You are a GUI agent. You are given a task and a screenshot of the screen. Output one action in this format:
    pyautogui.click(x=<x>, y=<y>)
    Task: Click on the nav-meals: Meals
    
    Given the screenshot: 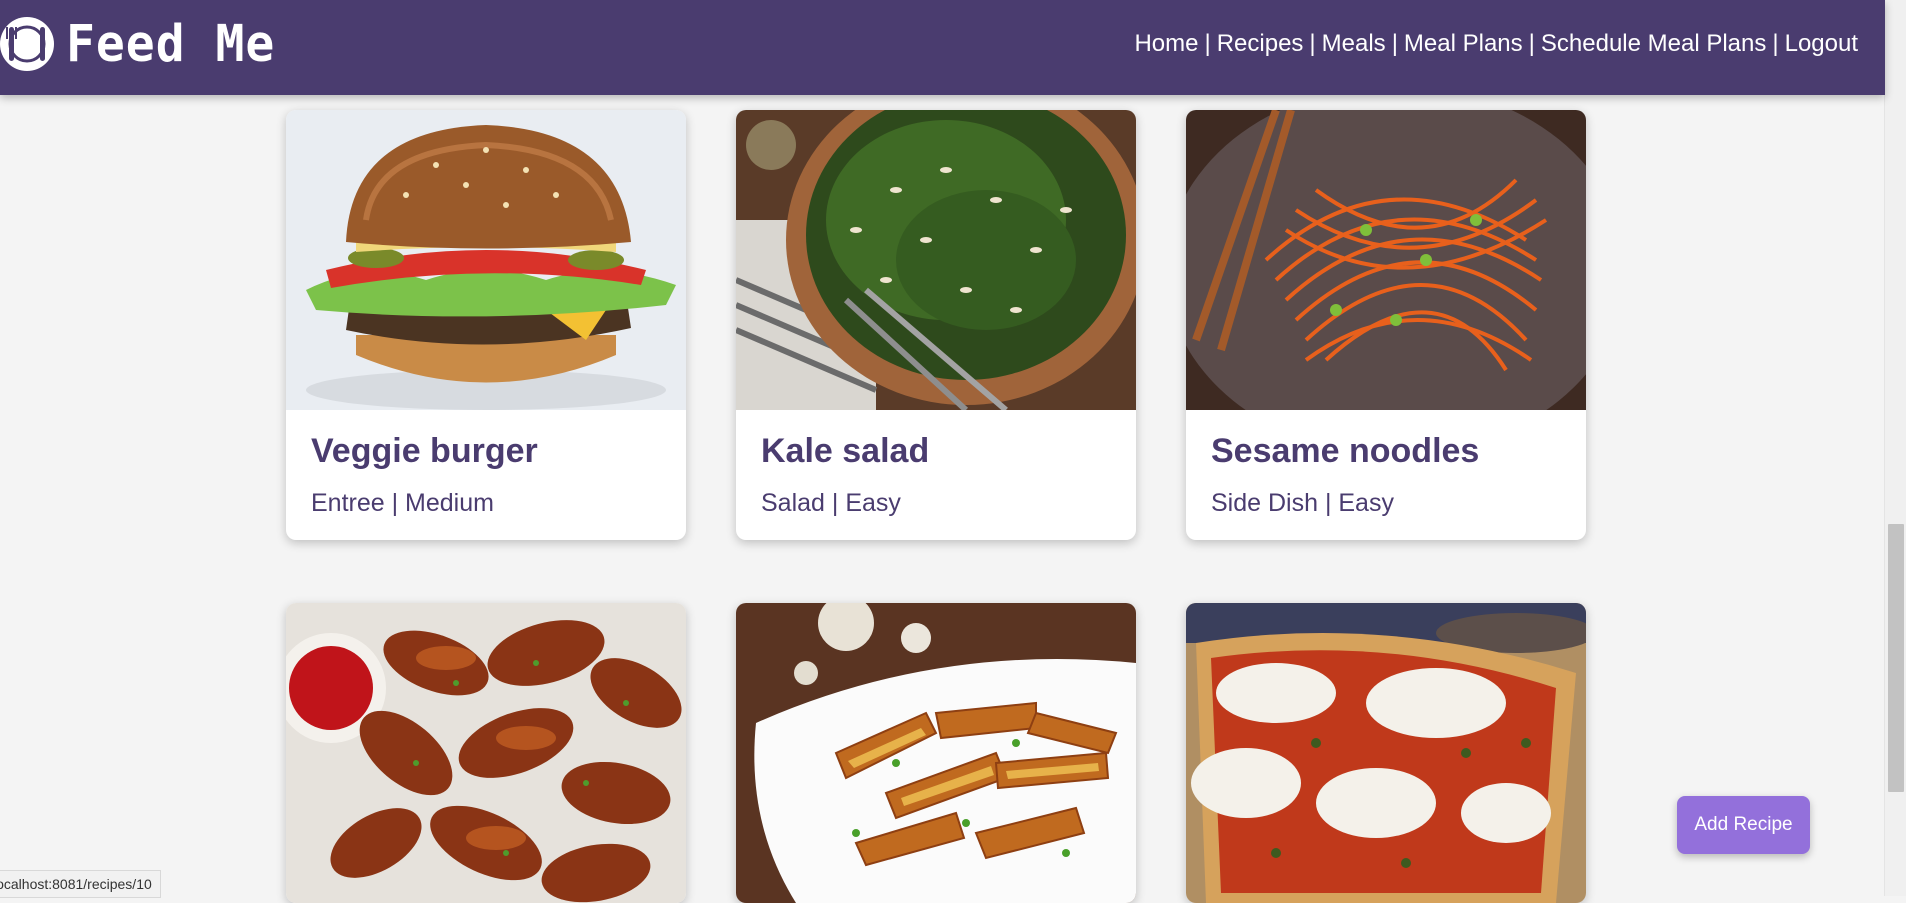 What is the action you would take?
    pyautogui.click(x=1354, y=43)
    